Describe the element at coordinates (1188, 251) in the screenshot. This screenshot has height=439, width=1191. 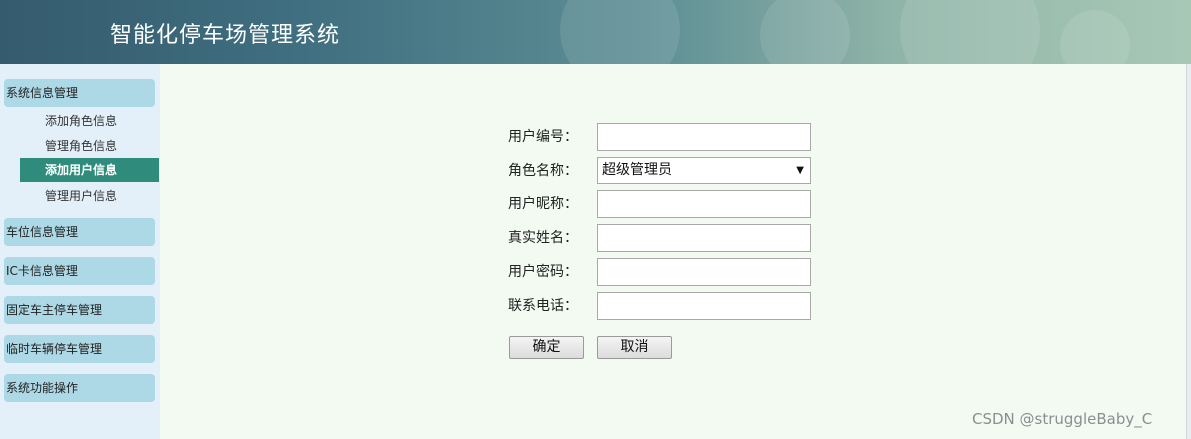
I see `scrollbar-track` at that location.